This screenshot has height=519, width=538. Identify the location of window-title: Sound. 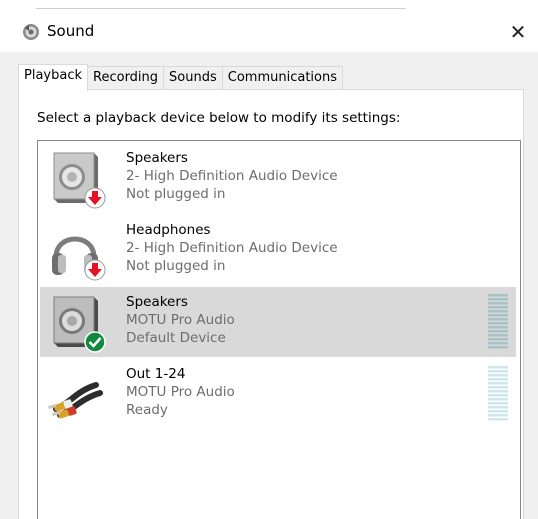
(71, 31).